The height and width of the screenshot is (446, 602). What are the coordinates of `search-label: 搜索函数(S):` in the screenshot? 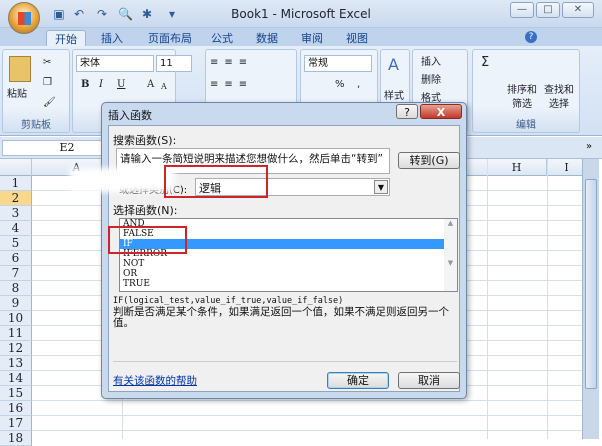 It's located at (145, 140).